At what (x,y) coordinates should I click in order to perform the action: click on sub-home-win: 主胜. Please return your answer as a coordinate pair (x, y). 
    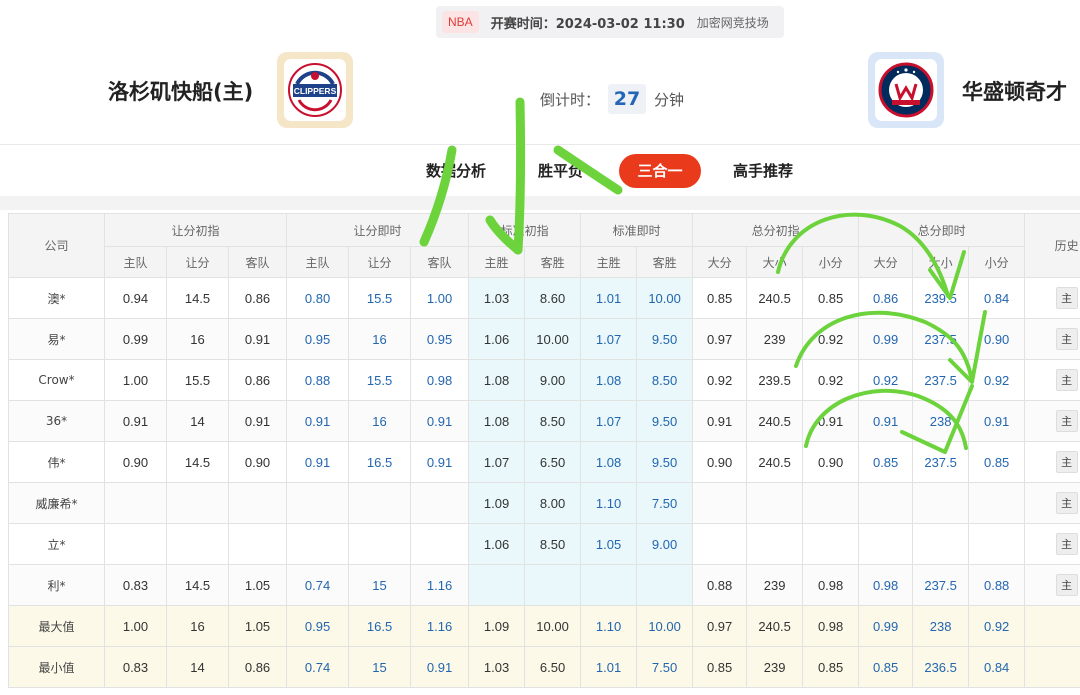
    Looking at the image, I should click on (497, 262).